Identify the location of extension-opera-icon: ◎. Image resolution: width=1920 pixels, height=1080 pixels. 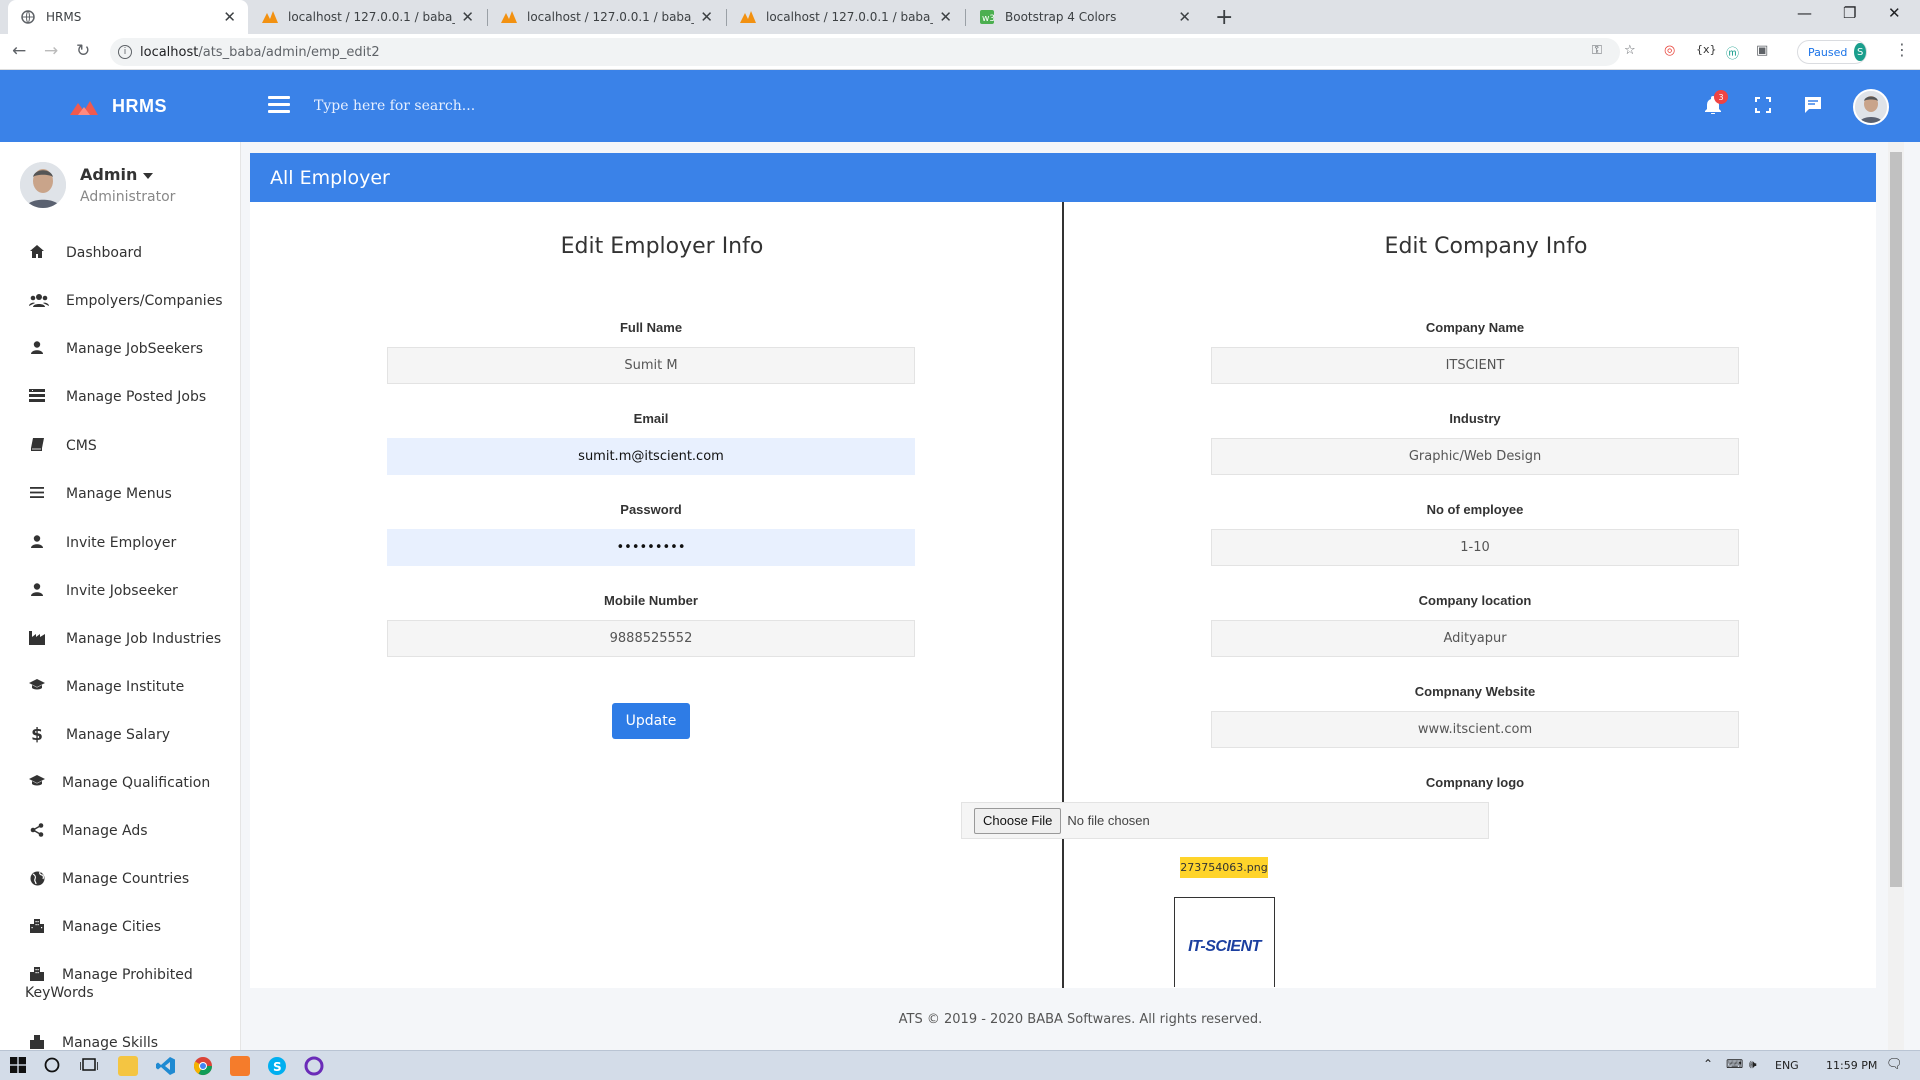
(1669, 50).